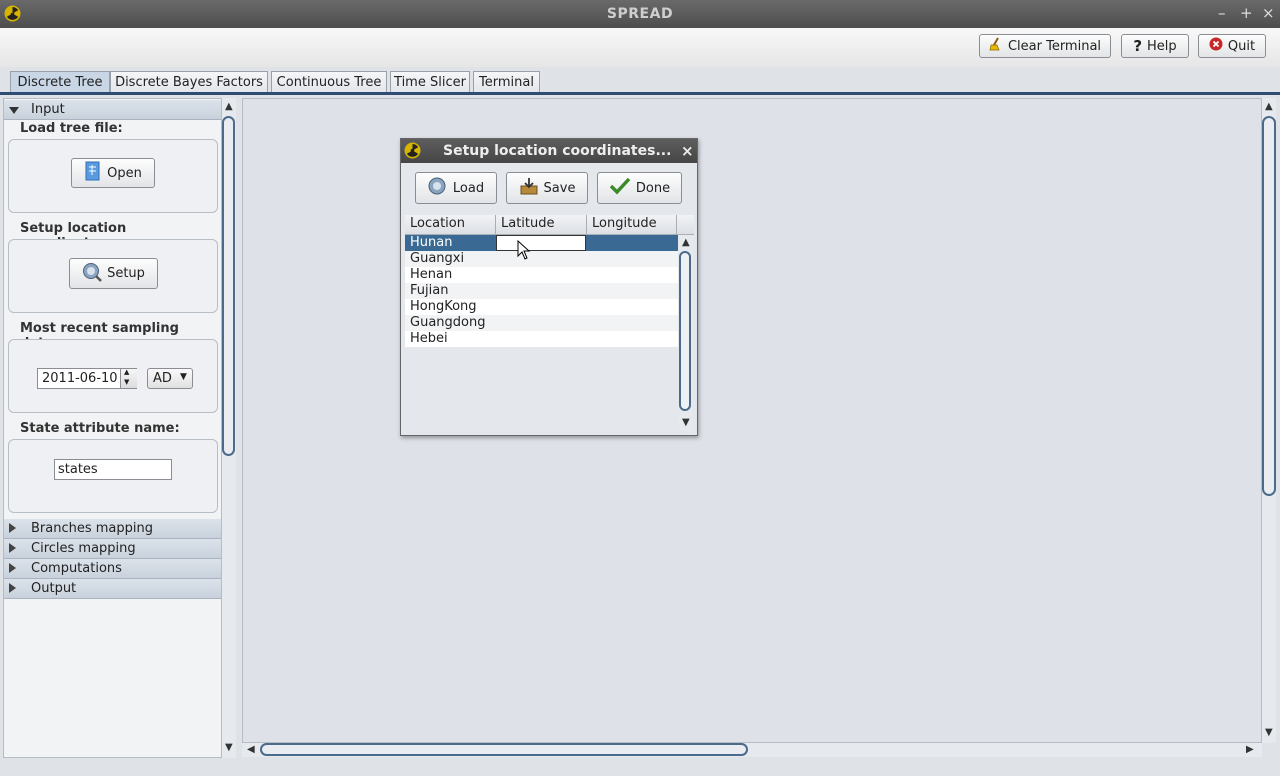 This screenshot has width=1280, height=776. Describe the element at coordinates (450, 224) in the screenshot. I see `column-header-location: Location` at that location.